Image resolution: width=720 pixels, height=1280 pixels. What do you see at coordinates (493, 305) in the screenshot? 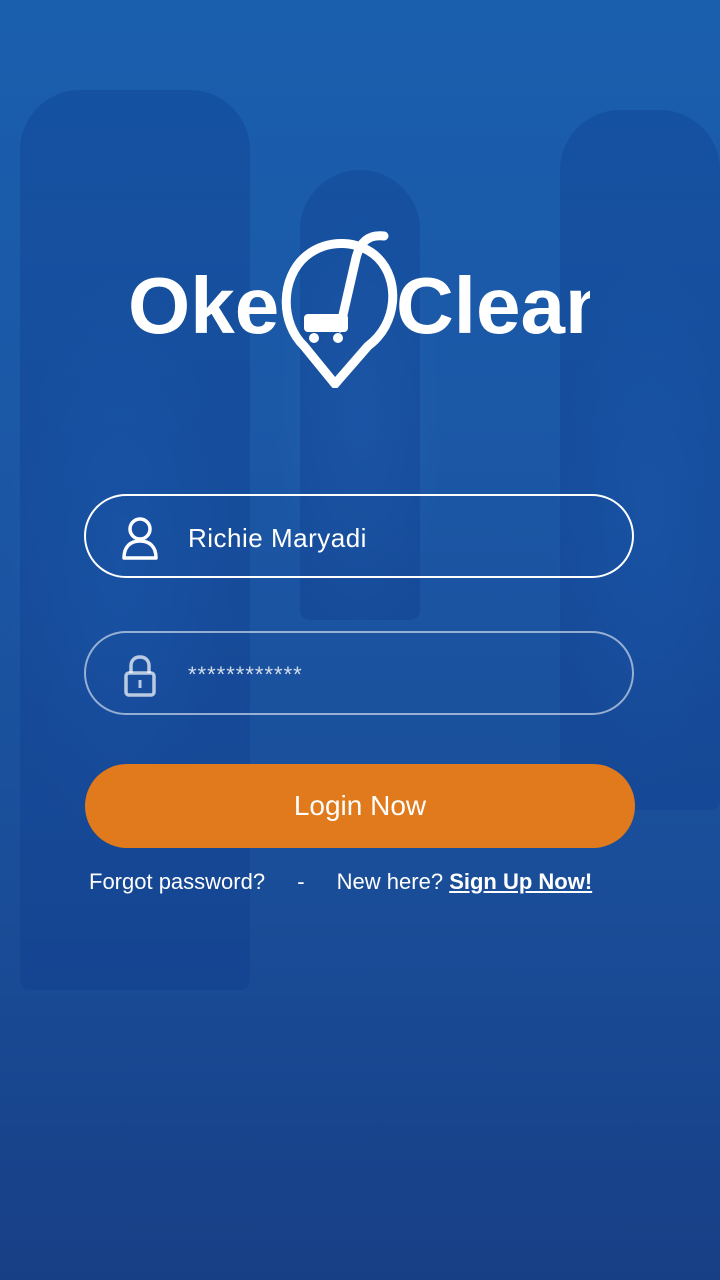
I see `logo-text-right: Clean` at bounding box center [493, 305].